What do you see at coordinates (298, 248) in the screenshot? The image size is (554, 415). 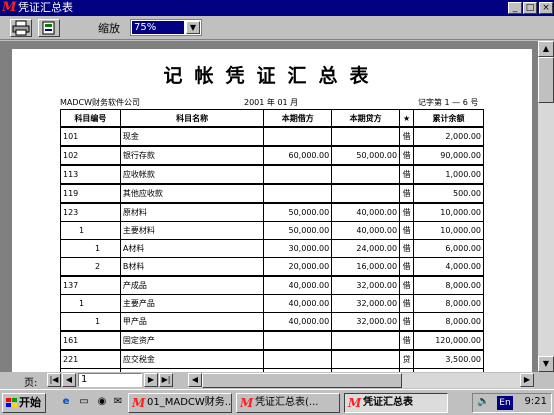 I see `debit-cell: 30,000.00` at bounding box center [298, 248].